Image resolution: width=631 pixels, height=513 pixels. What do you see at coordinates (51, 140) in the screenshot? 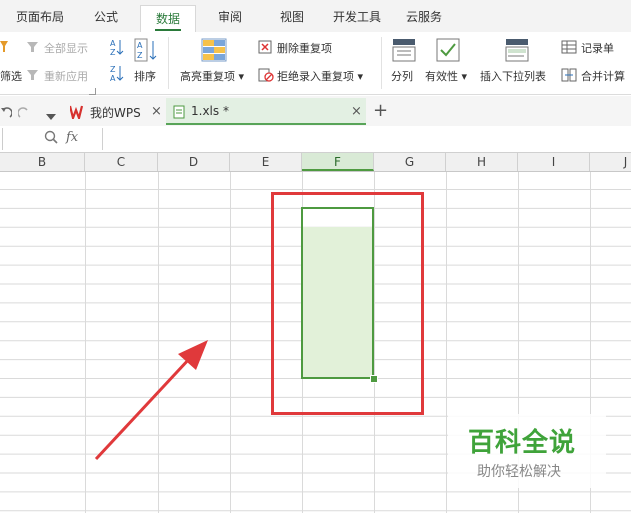
I see `zoom-search-icon` at bounding box center [51, 140].